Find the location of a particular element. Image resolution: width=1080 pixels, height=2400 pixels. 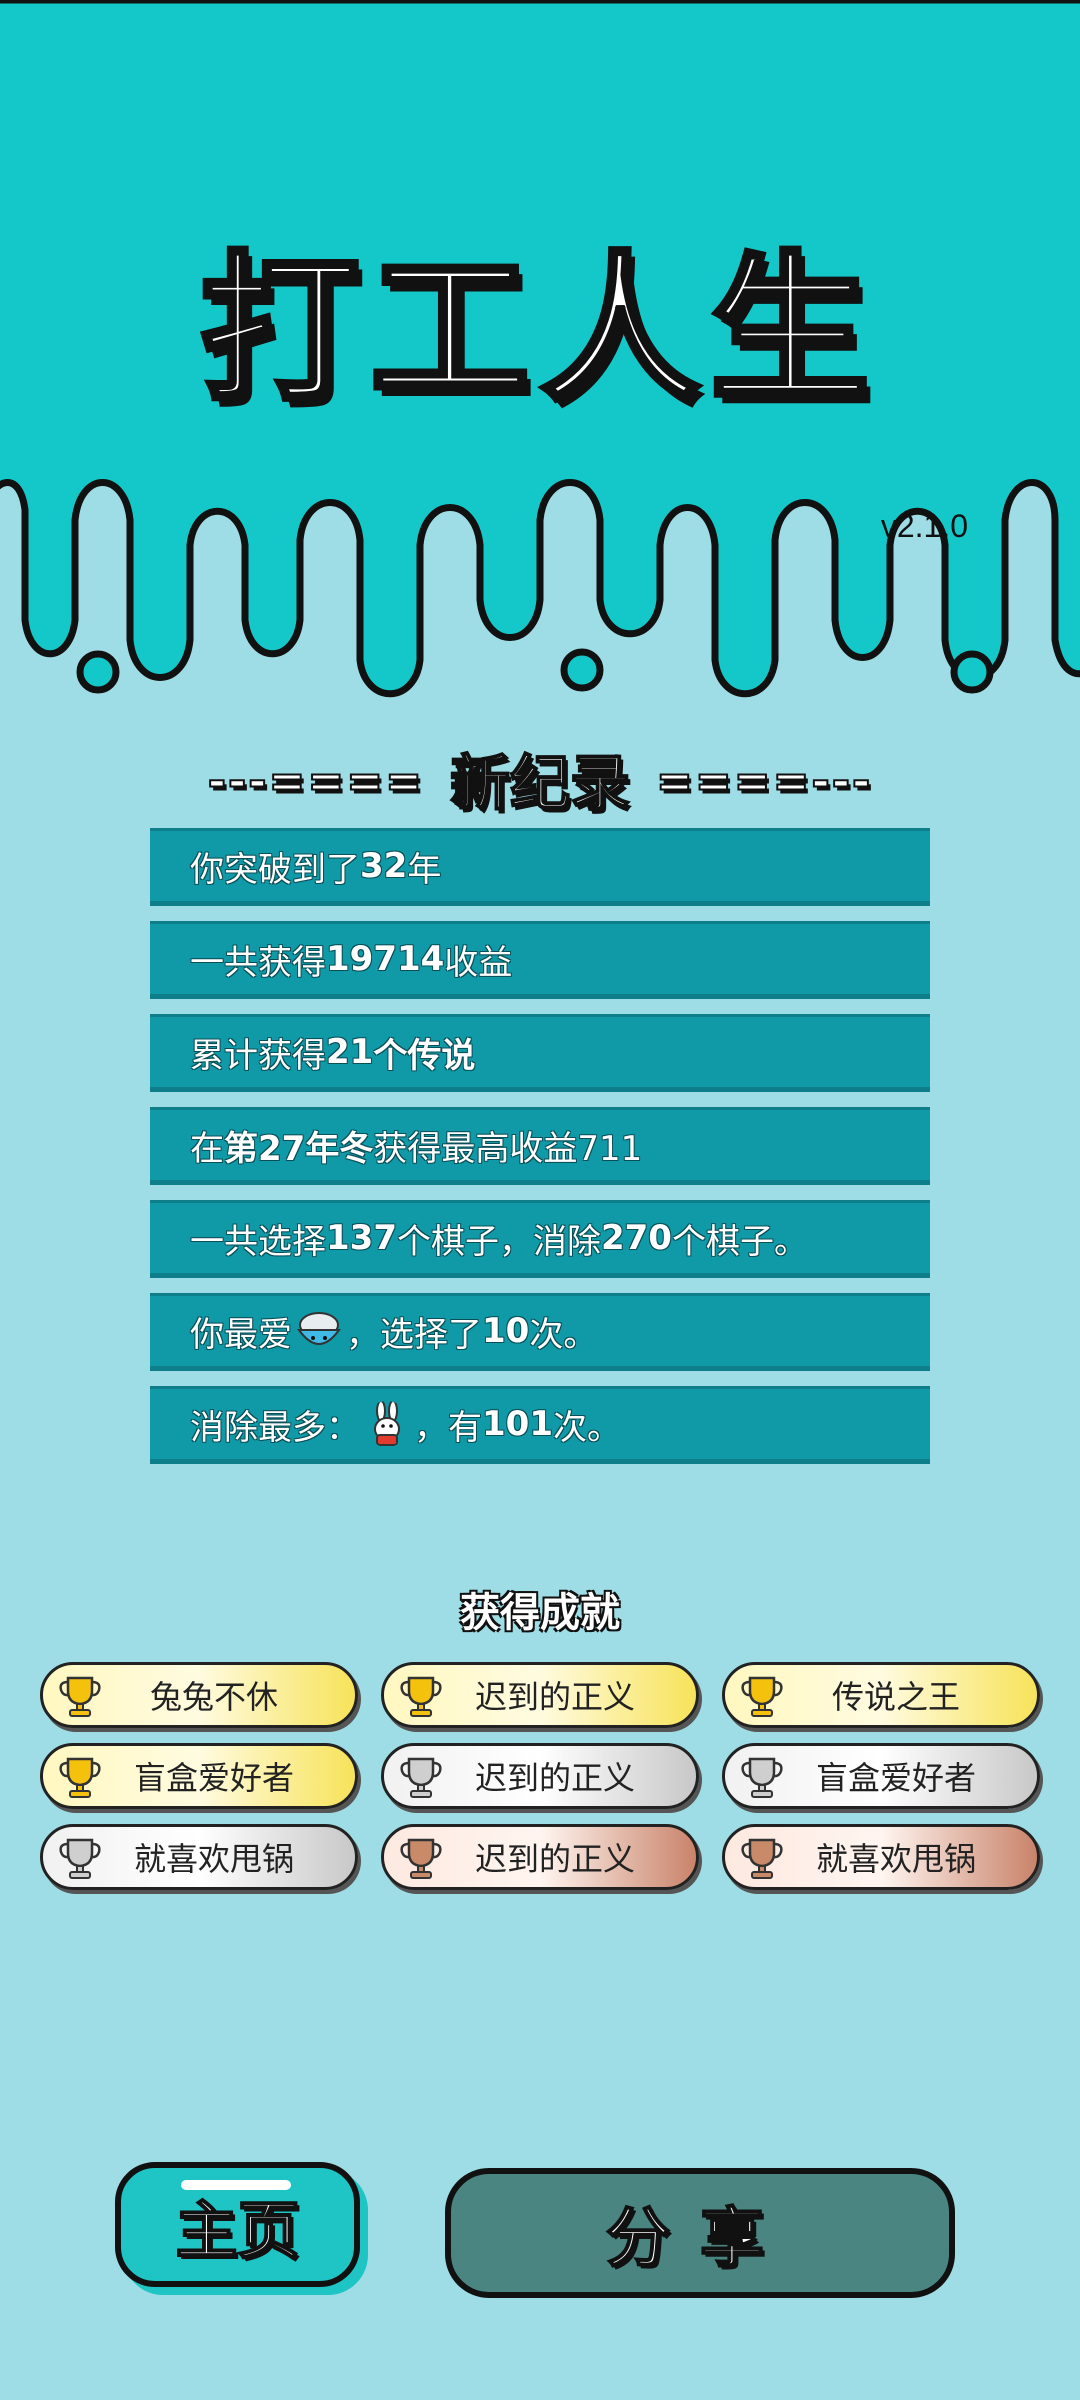

record-value: 21 is located at coordinates (350, 1052).